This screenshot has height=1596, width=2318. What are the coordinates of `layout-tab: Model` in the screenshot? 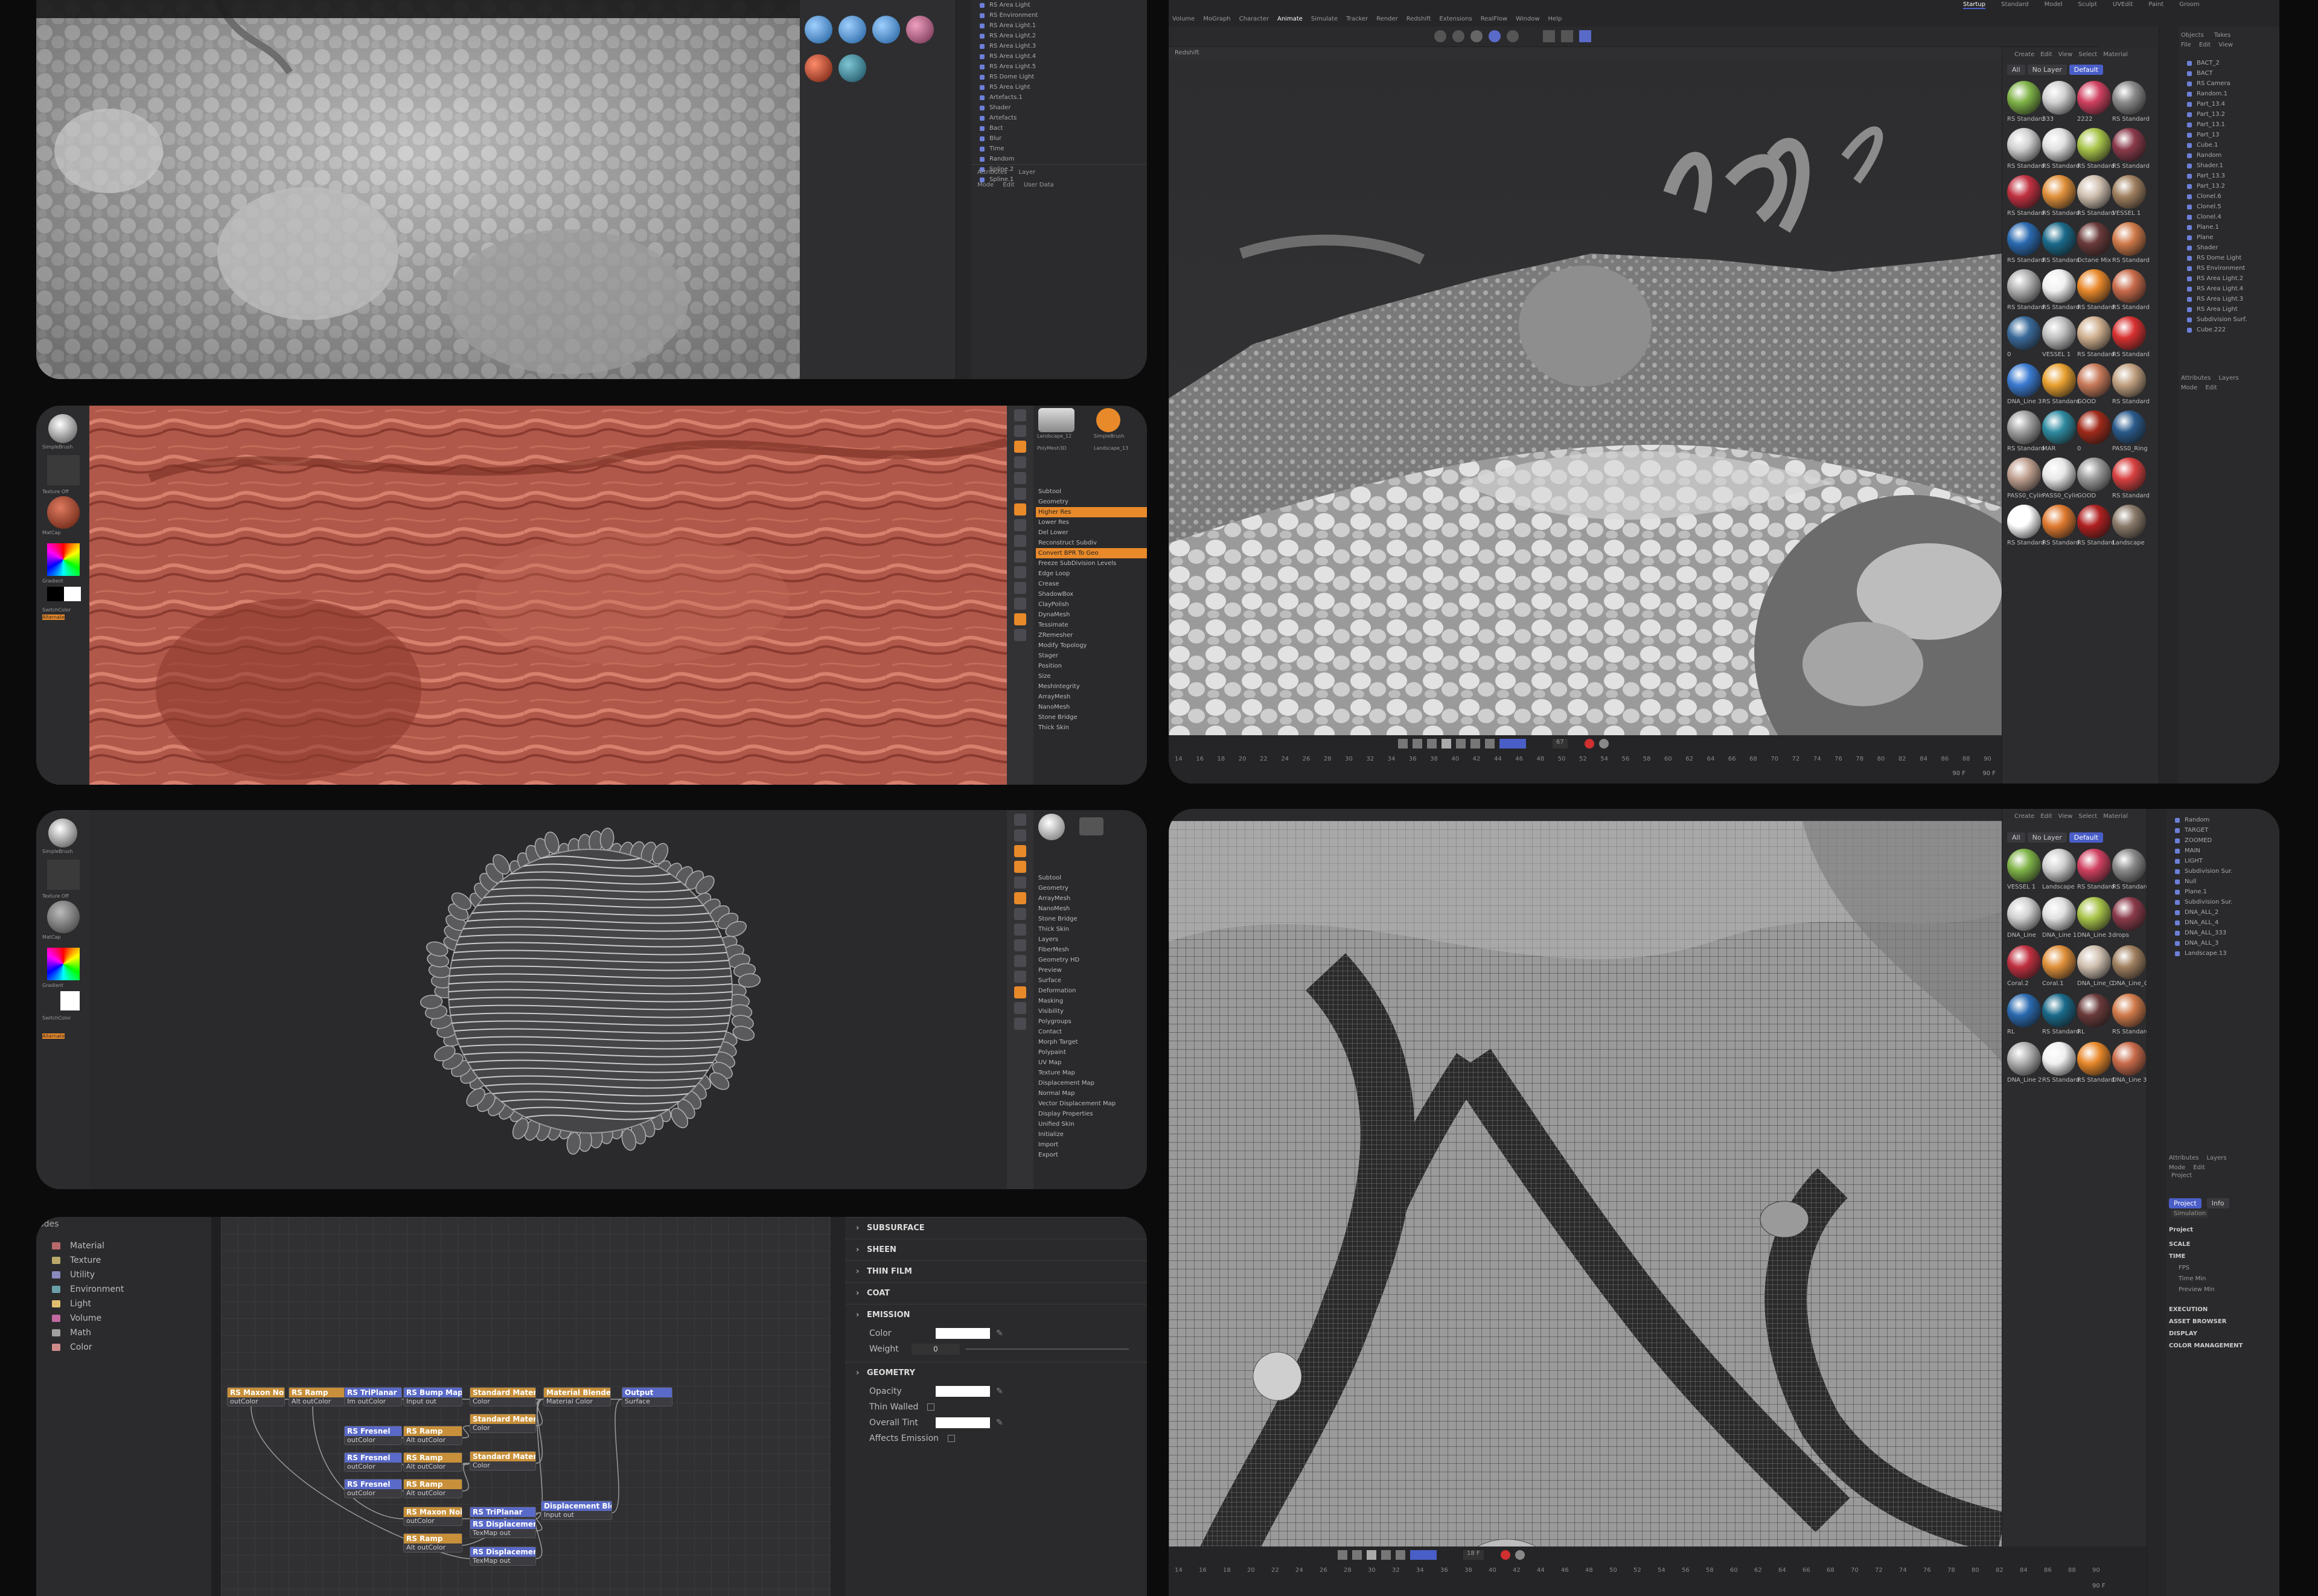 It's located at (2054, 5).